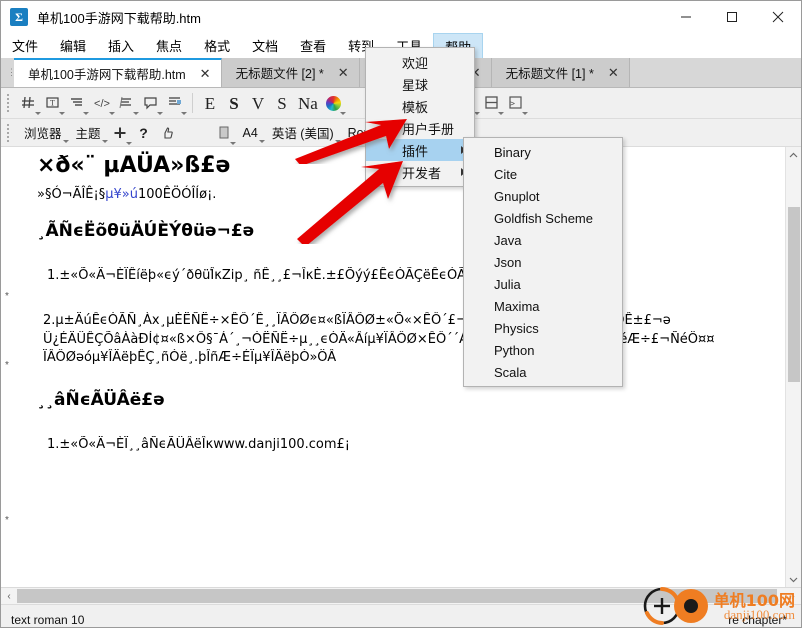  I want to click on scroll-left-arrow: ‹, so click(9, 596).